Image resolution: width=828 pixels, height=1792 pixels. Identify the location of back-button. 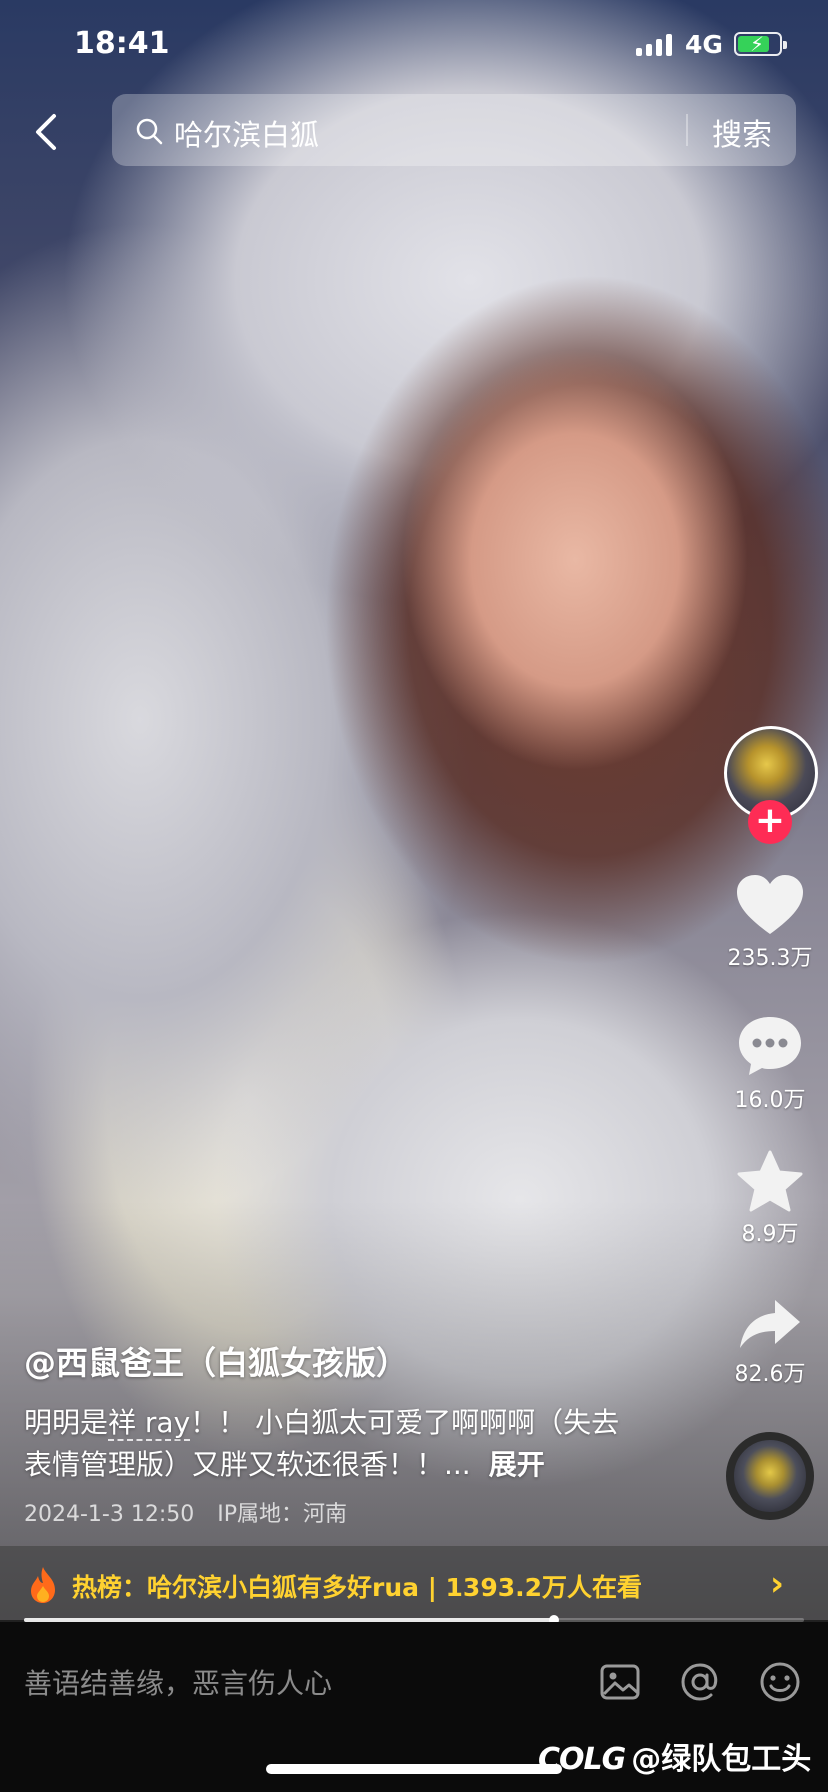
(48, 132).